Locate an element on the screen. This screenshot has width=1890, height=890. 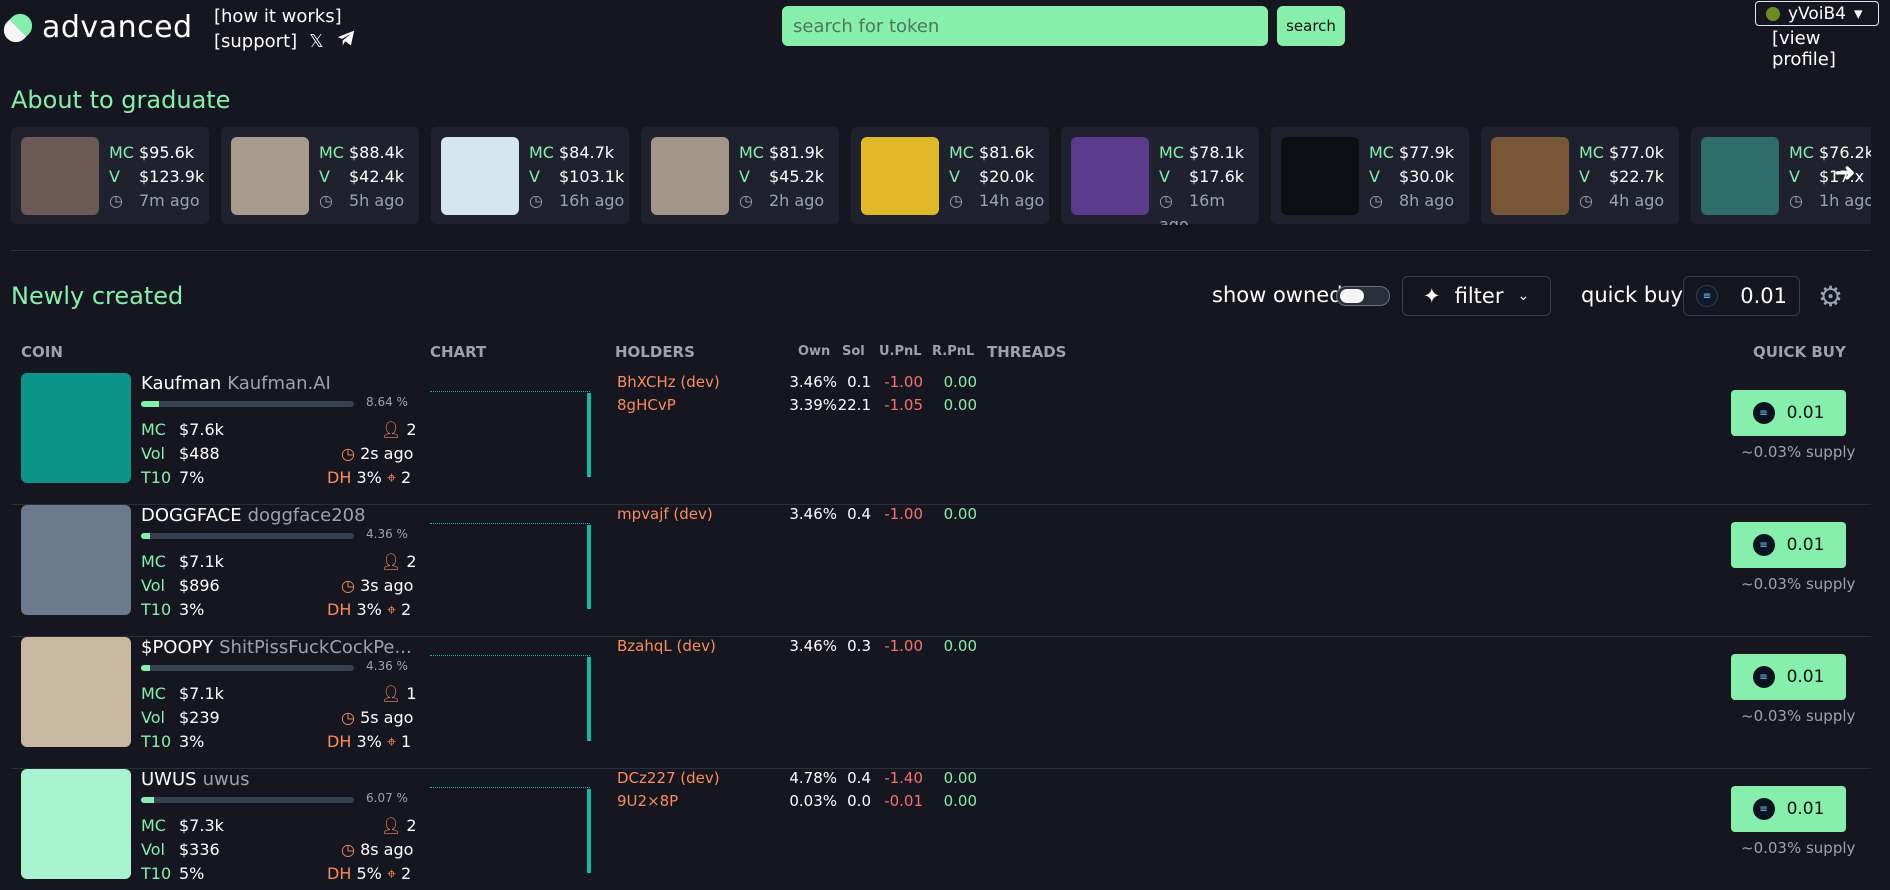
coin-ticker: uwus is located at coordinates (226, 779).